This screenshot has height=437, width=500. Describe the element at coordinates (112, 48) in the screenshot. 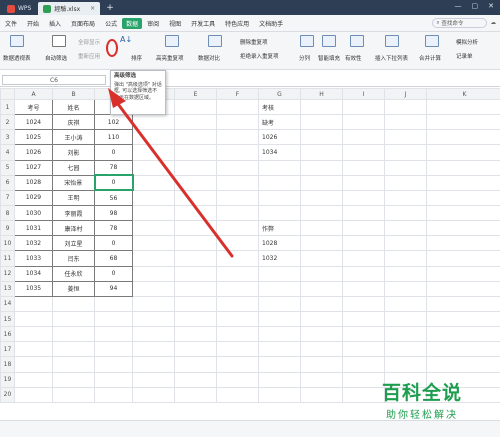

I see `annotation-circle` at that location.